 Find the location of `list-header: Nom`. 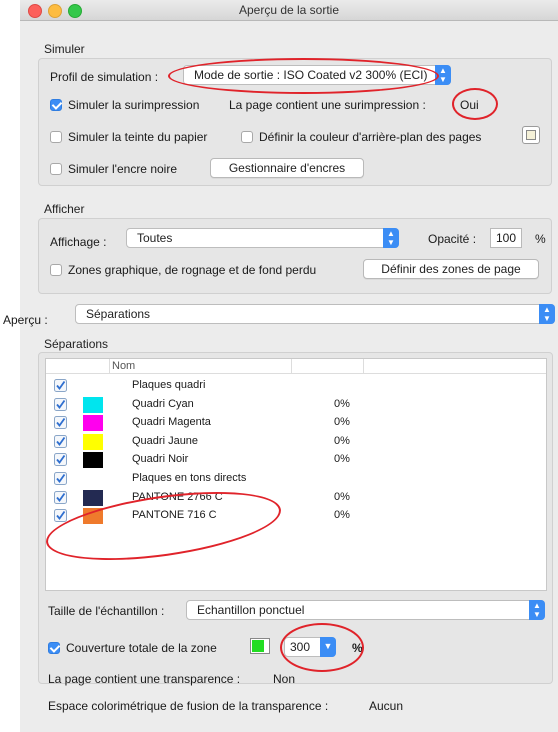

list-header: Nom is located at coordinates (296, 366).